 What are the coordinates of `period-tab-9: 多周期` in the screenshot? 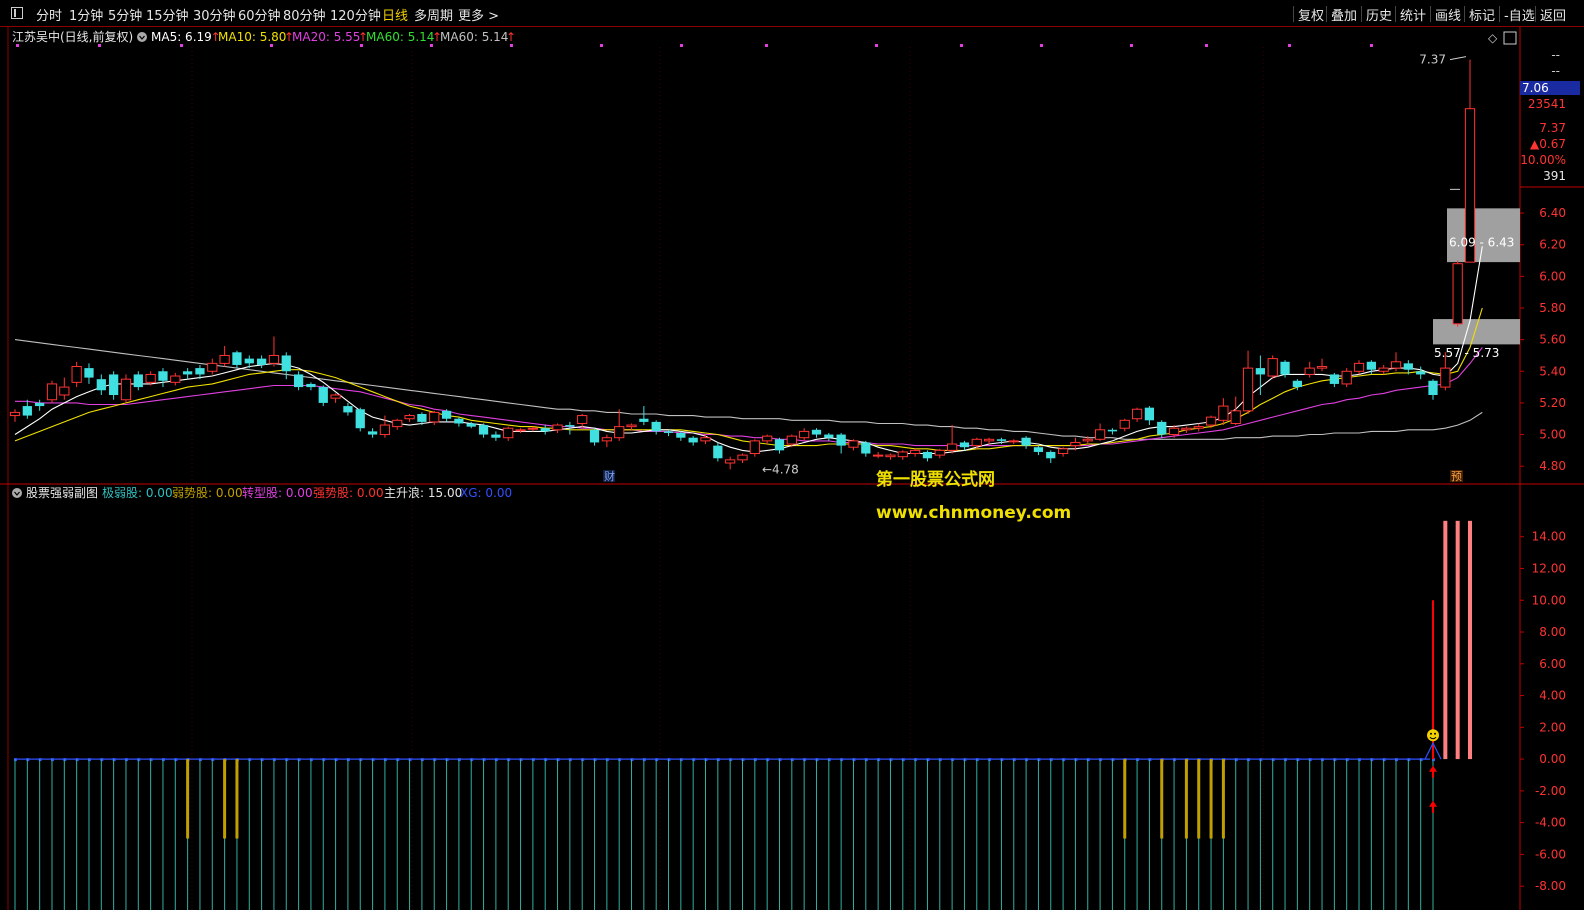 It's located at (433, 14).